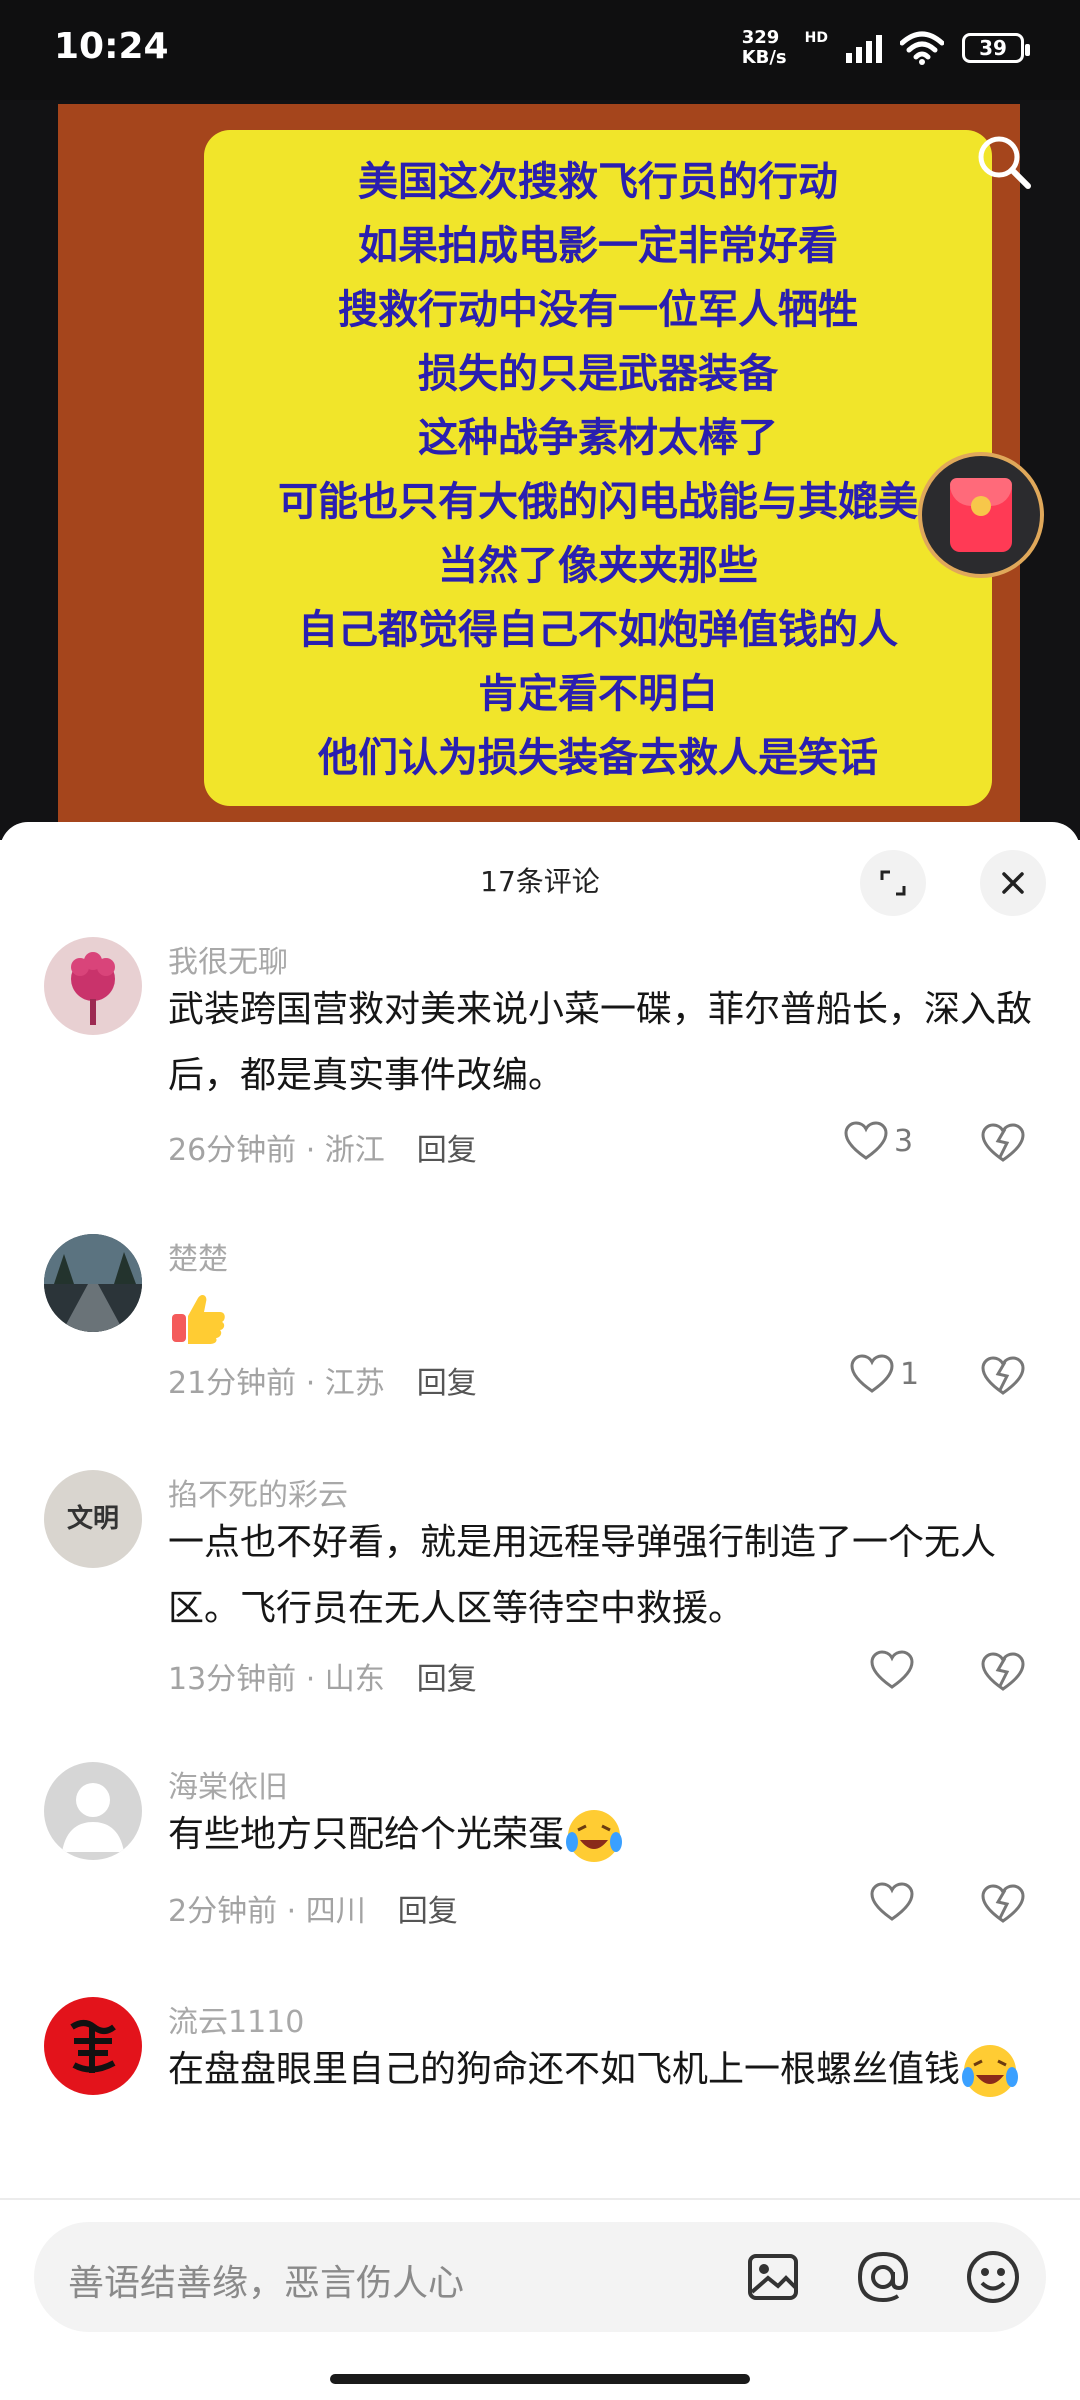 The width and height of the screenshot is (1080, 2400). What do you see at coordinates (764, 57) in the screenshot?
I see `network-speed-unit: KB/s` at bounding box center [764, 57].